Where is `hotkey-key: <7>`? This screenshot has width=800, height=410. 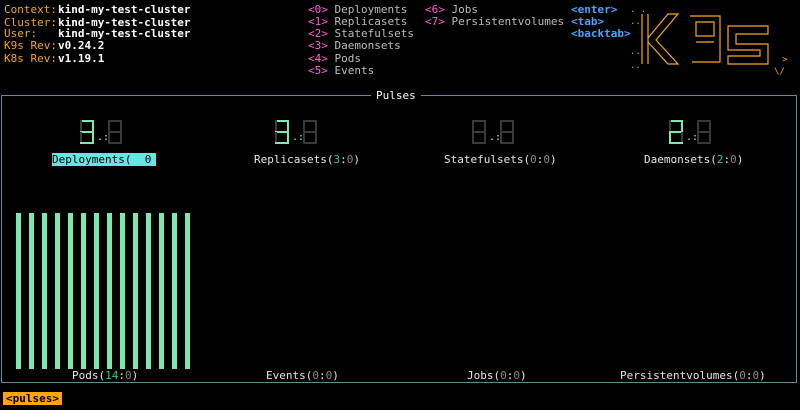
hotkey-key: <7> is located at coordinates (435, 21).